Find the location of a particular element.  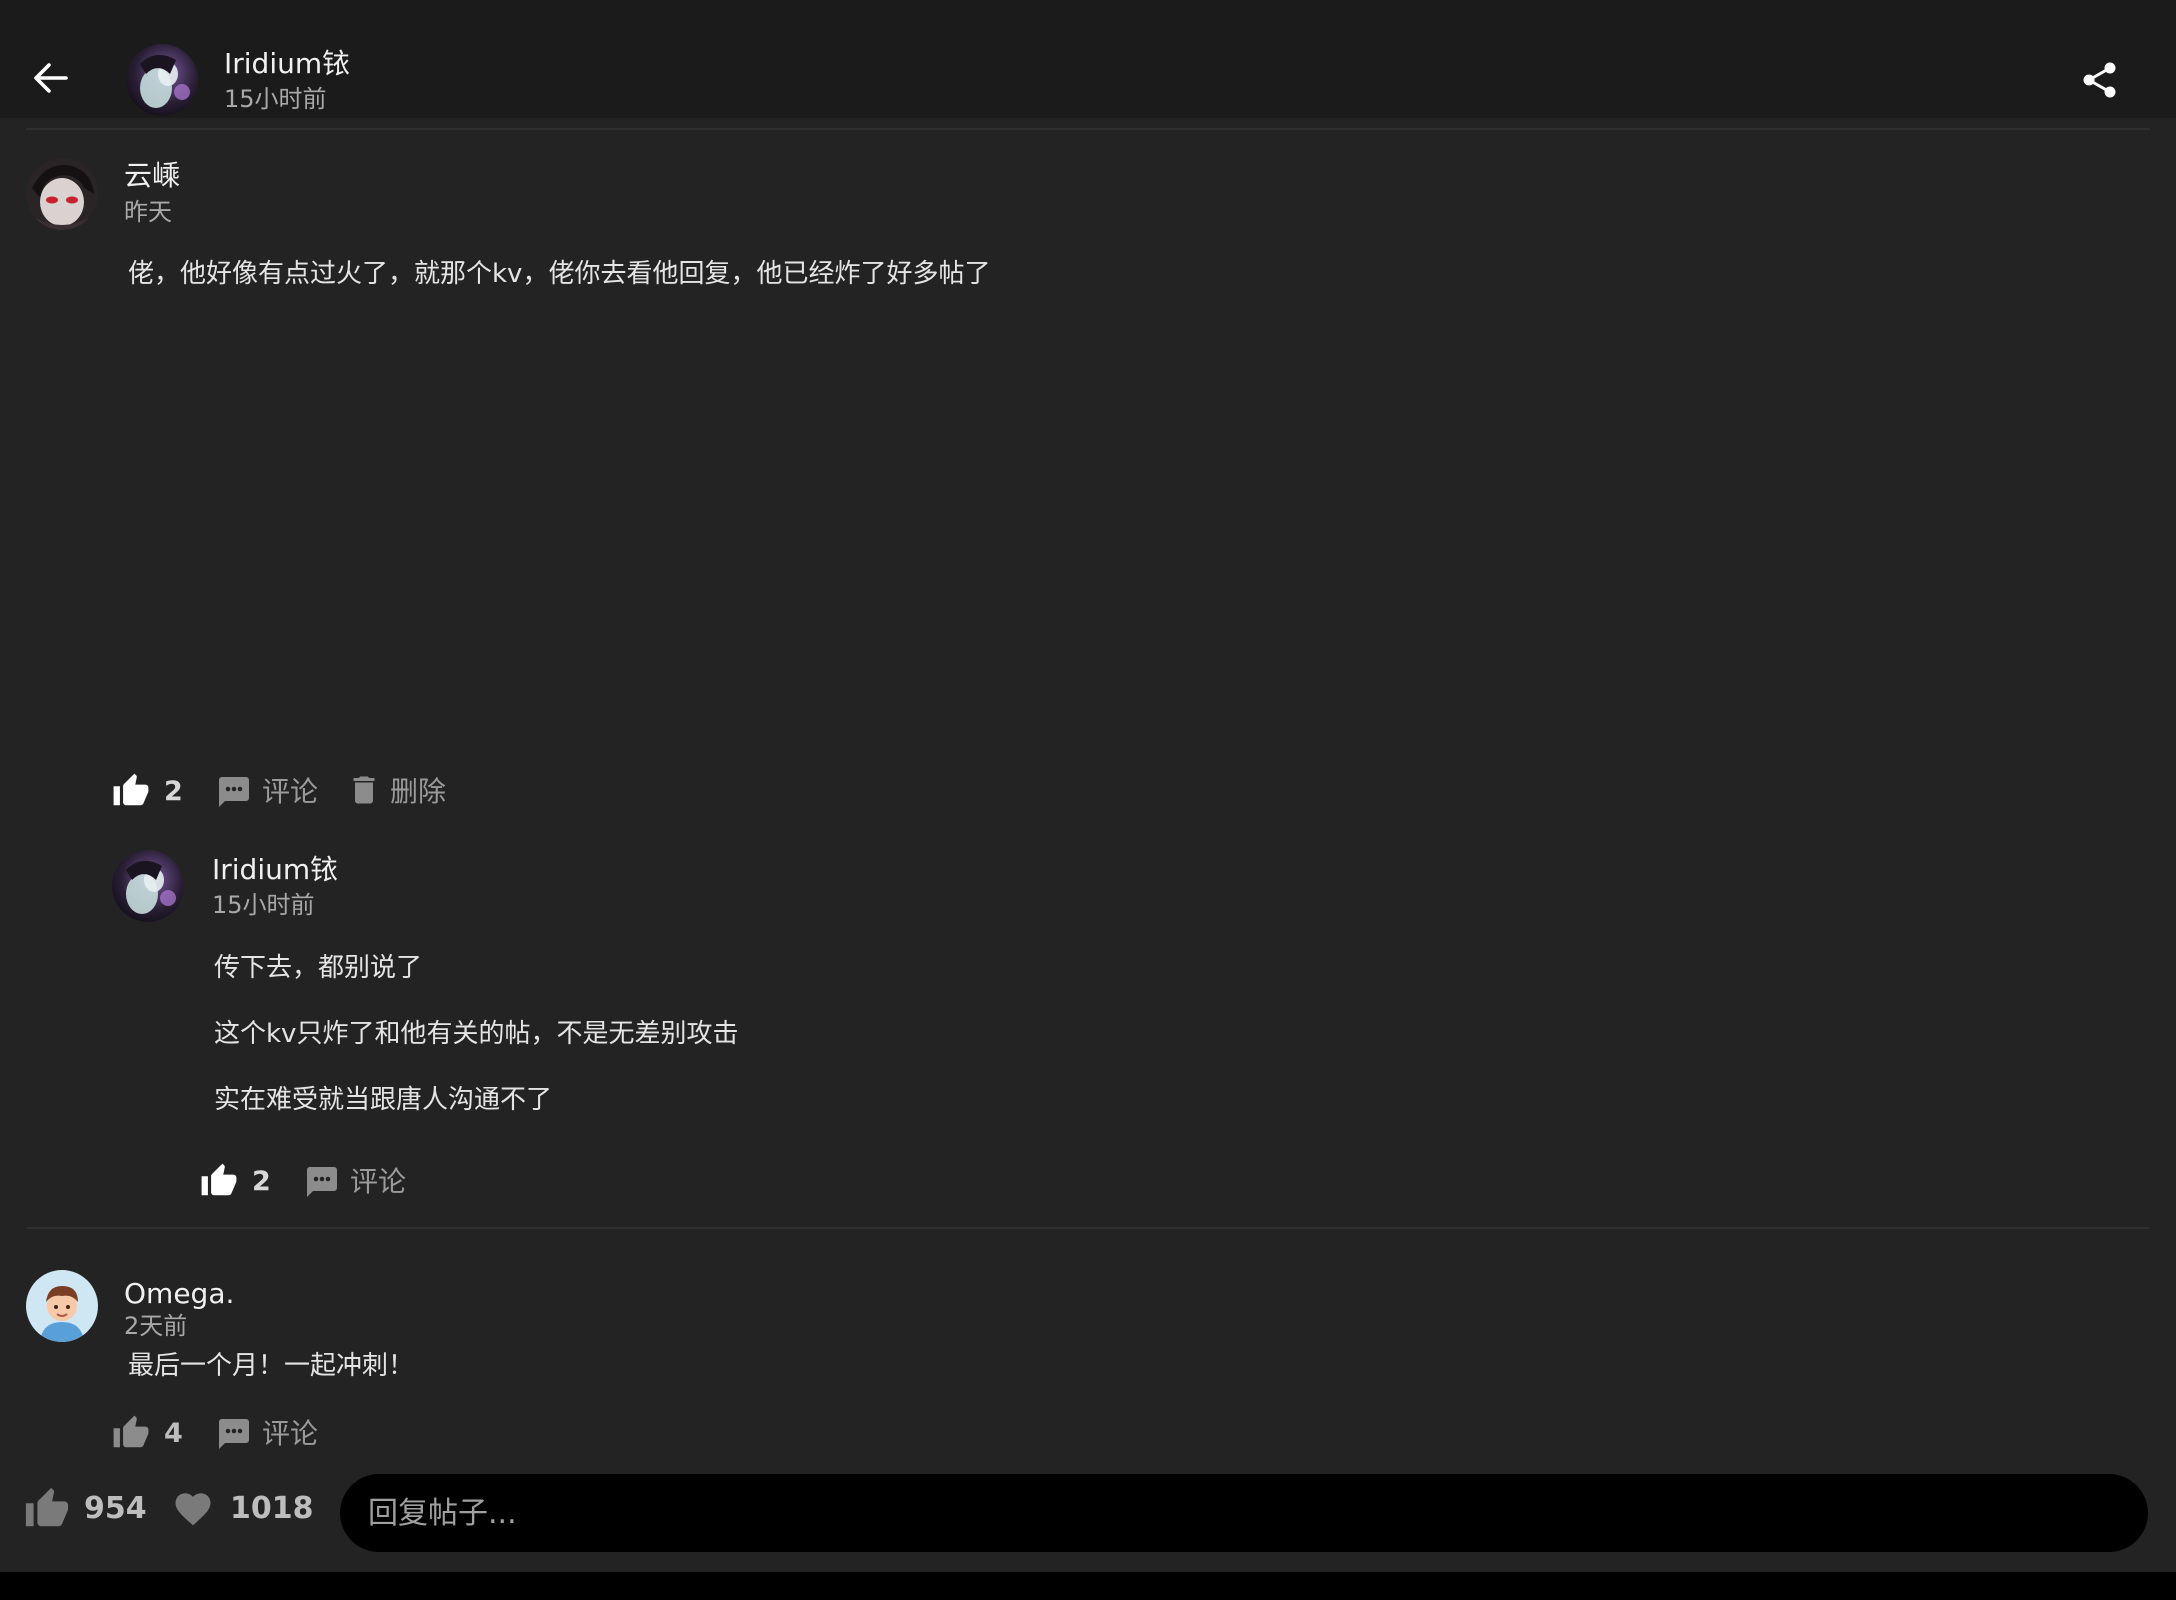

comment1-comment-button: 评论 is located at coordinates (290, 792).